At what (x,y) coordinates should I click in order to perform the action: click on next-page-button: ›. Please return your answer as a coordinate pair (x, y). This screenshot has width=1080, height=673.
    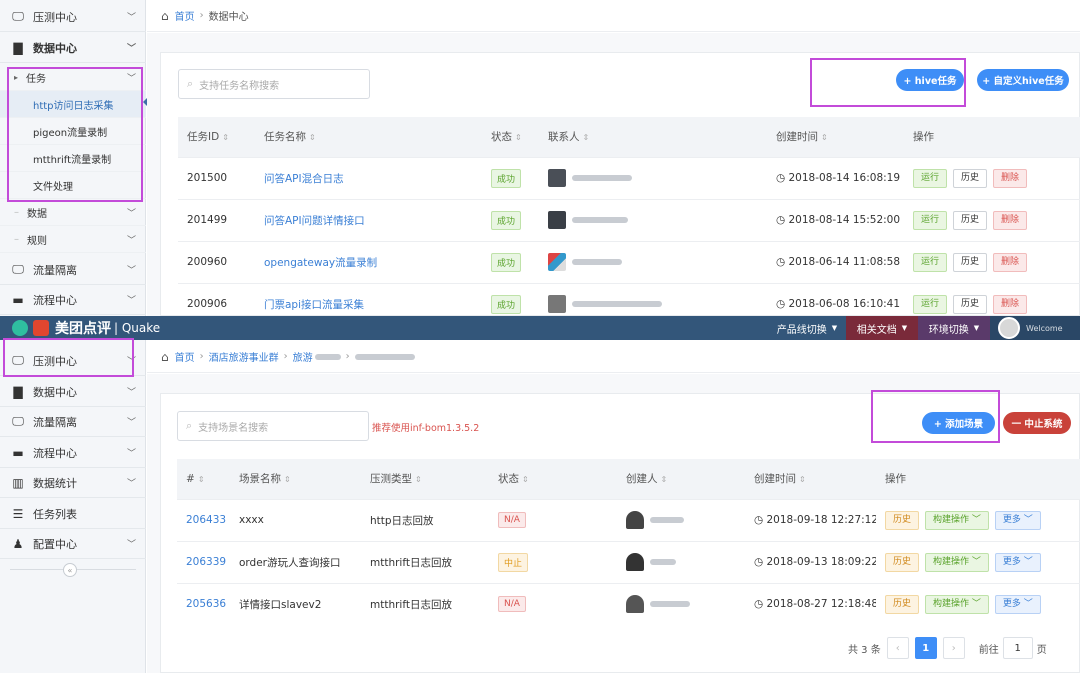
    Looking at the image, I should click on (953, 648).